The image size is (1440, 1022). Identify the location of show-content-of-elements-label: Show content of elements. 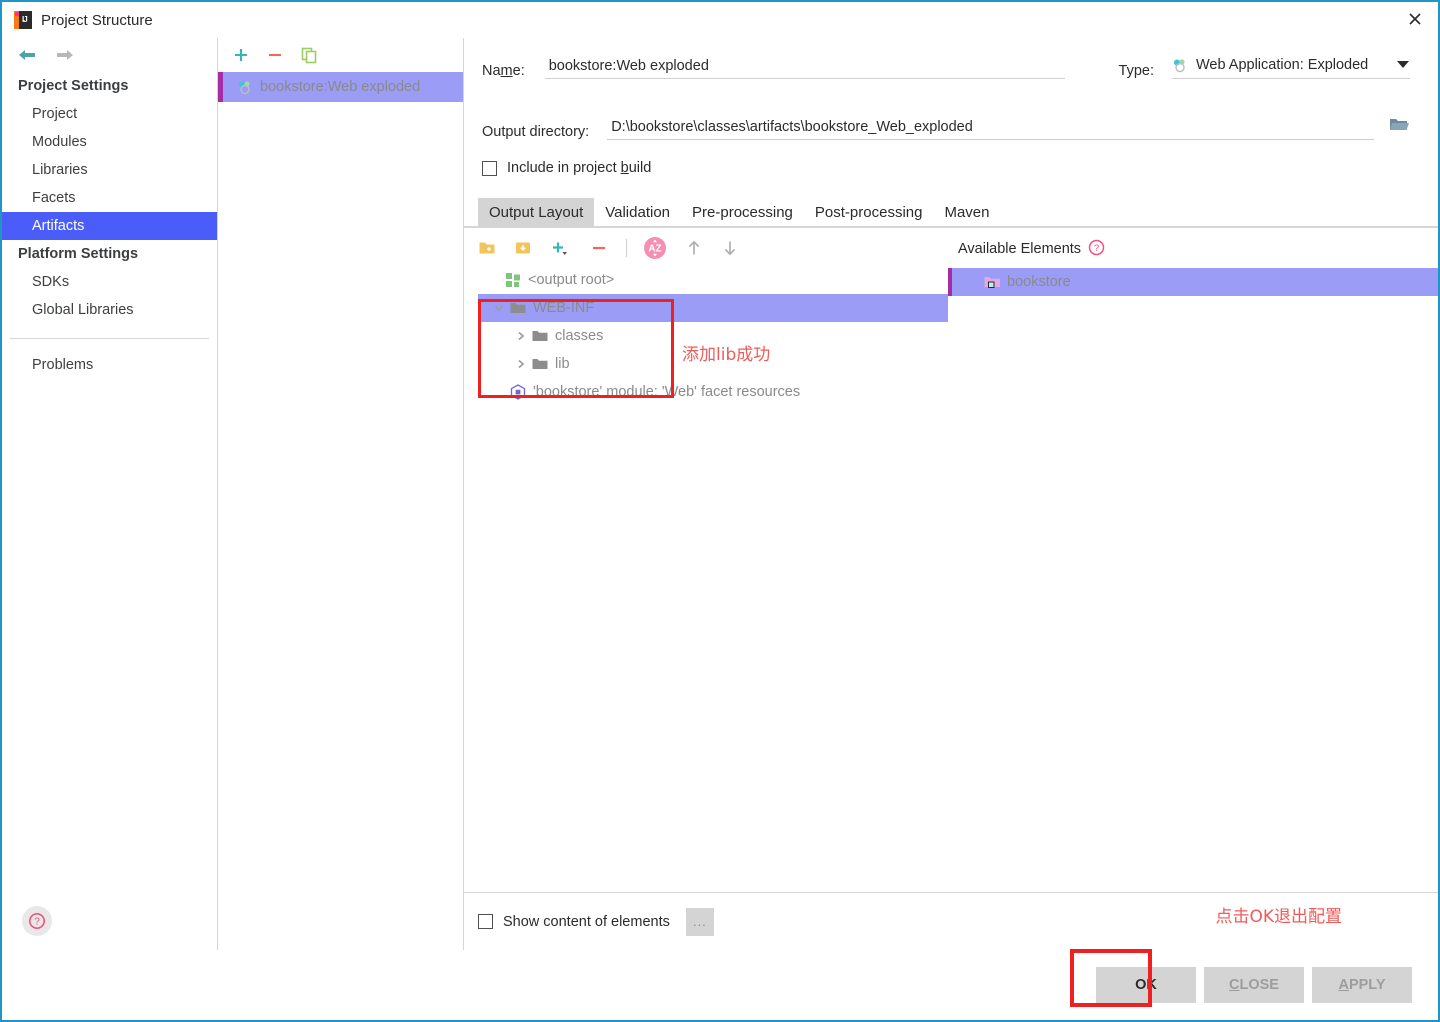
(586, 921).